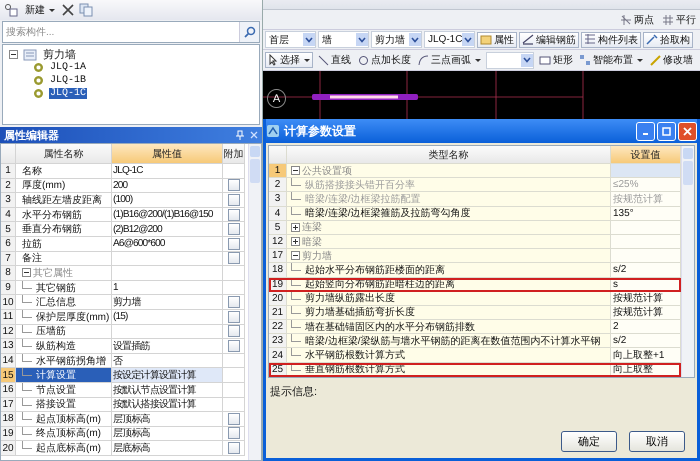  I want to click on table-row: 16 节点设置 按默认节点设置计算, so click(124, 390).